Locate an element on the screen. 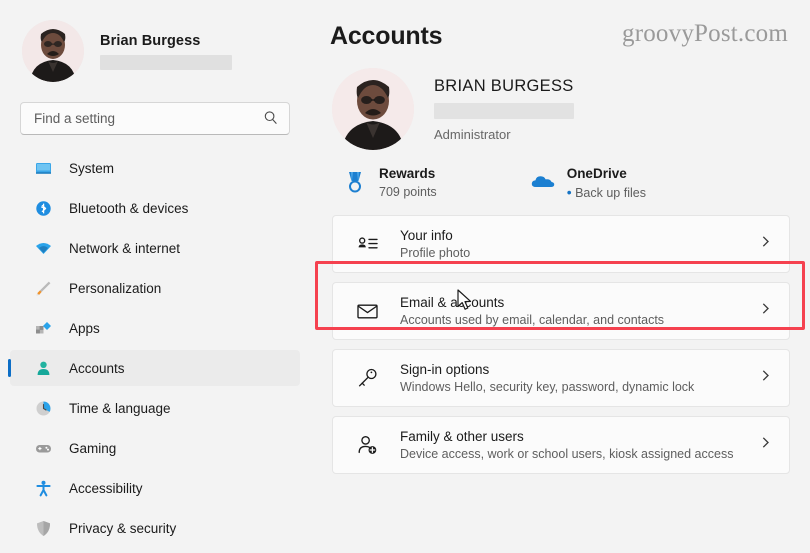 The width and height of the screenshot is (810, 553). avatar-photo is located at coordinates (53, 51).